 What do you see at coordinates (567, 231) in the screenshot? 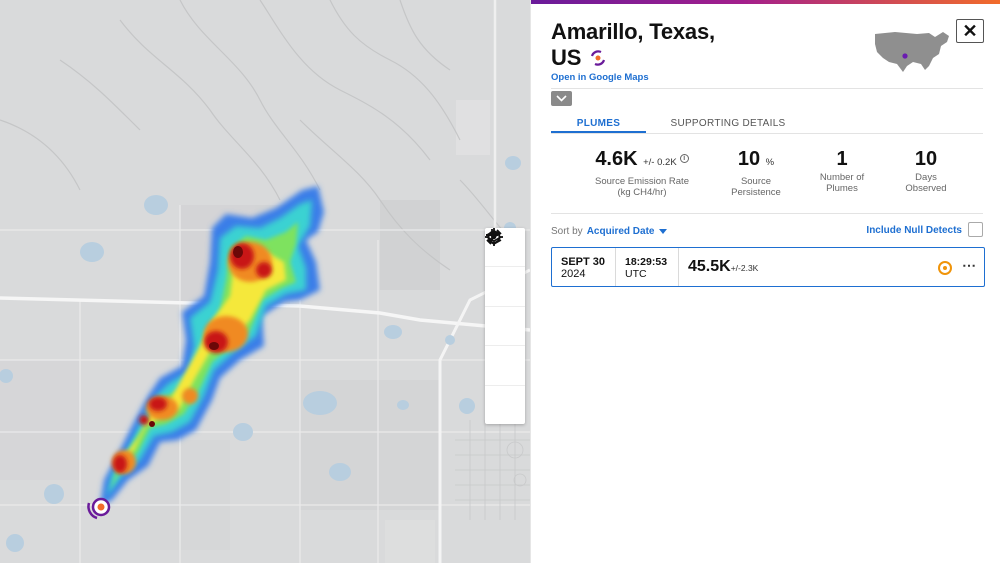
I see `sort-prefix: Sort by` at bounding box center [567, 231].